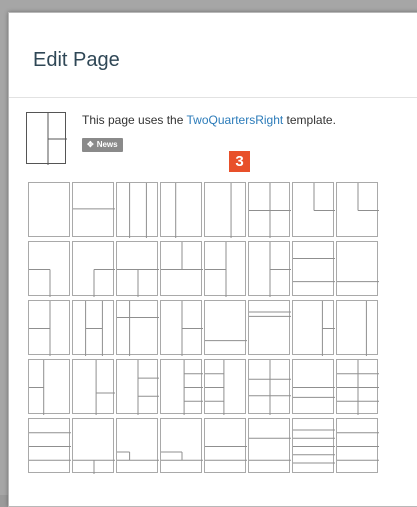 The image size is (417, 507). I want to click on description-suffix: template., so click(309, 120).